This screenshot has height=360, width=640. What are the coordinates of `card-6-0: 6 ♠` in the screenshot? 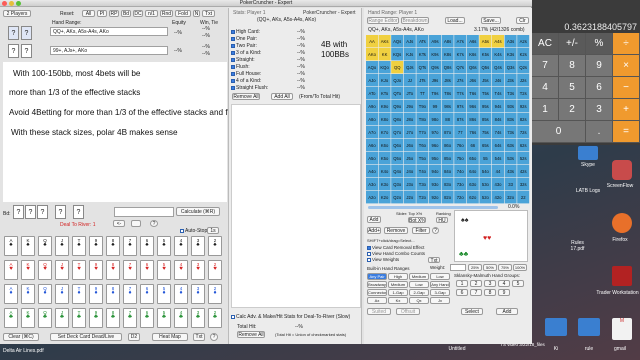 It's located at (147, 246).